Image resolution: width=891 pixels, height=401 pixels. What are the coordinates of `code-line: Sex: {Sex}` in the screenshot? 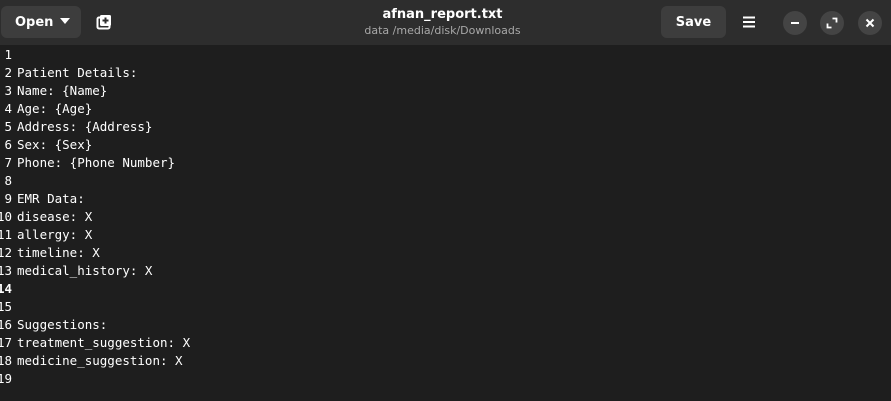 It's located at (54, 145).